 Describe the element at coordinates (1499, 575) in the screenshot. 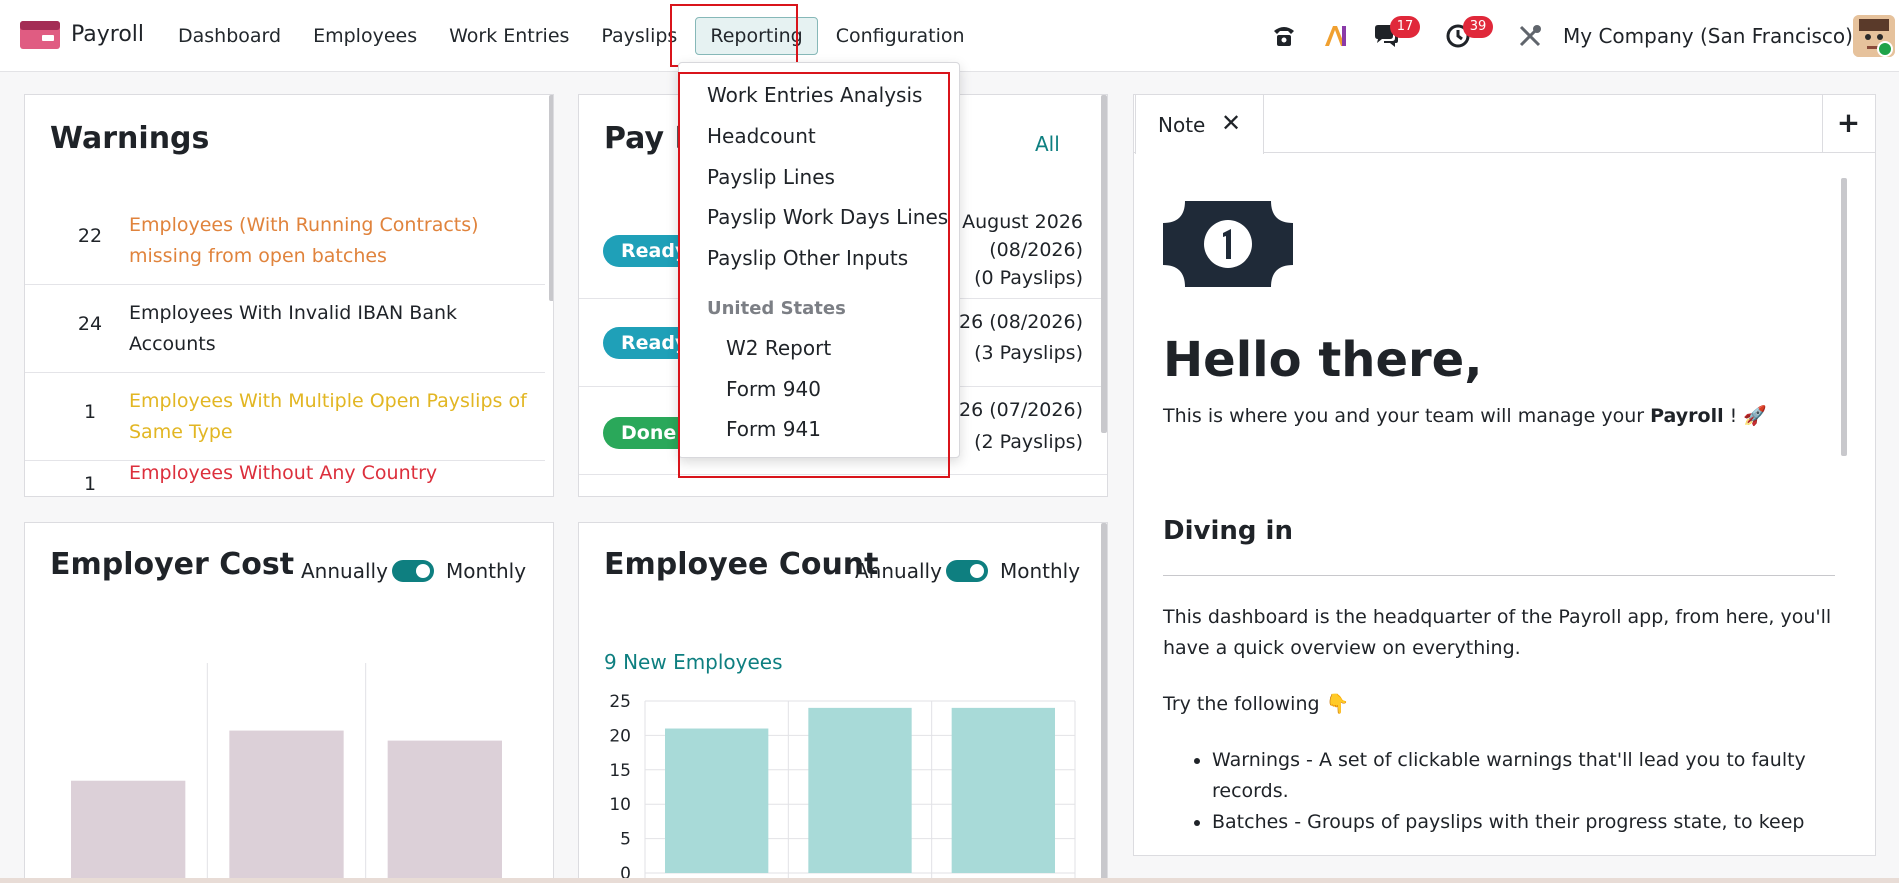

I see `note-divider` at that location.